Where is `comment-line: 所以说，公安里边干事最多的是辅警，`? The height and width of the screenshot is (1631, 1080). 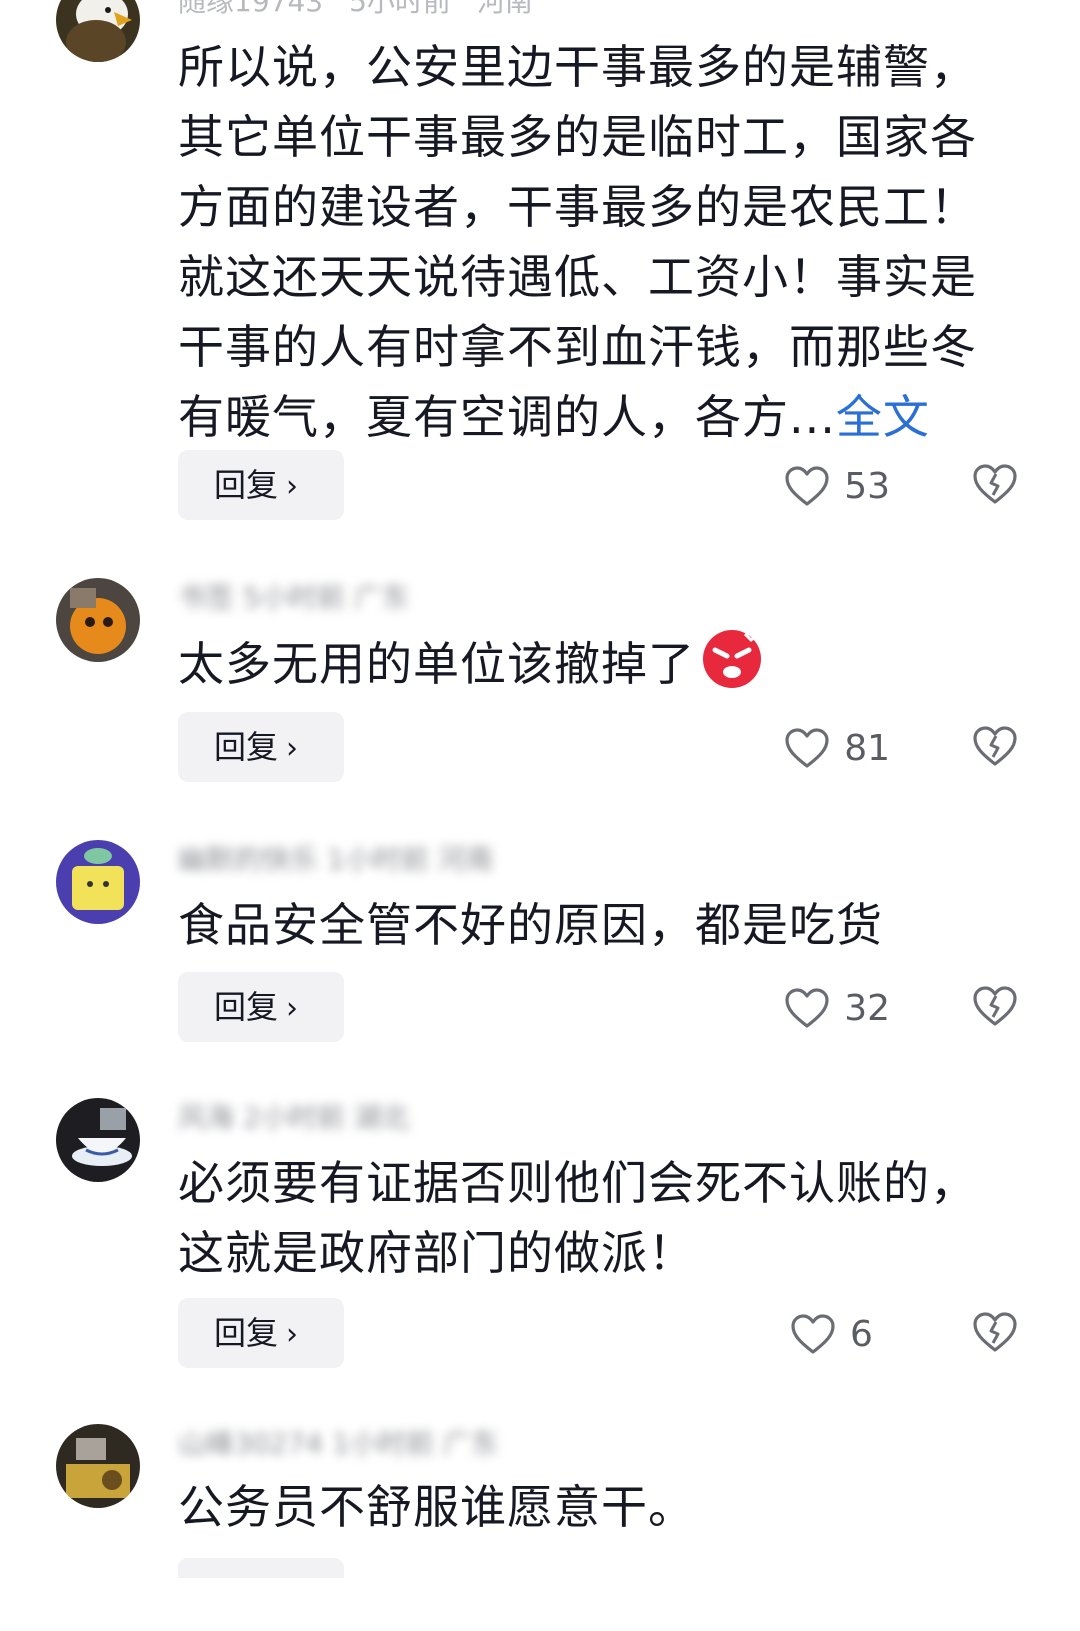 comment-line: 所以说，公安里边干事最多的是辅警， is located at coordinates (577, 67).